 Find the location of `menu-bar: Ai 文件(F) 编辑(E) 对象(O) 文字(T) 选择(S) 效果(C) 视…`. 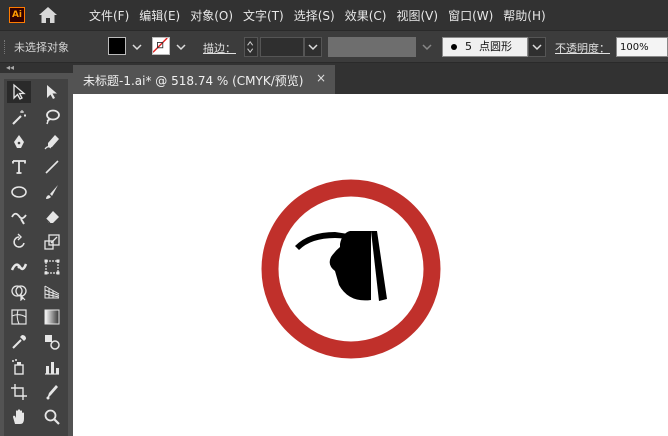

menu-bar: Ai 文件(F) 编辑(E) 对象(O) 文字(T) 选择(S) 效果(C) 视… is located at coordinates (334, 15).